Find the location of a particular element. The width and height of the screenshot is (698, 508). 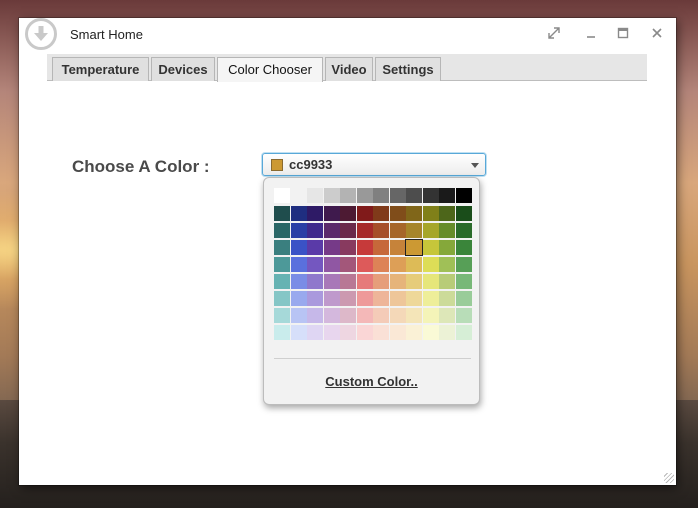

custom-color-link: Custom Color.. is located at coordinates (371, 381).